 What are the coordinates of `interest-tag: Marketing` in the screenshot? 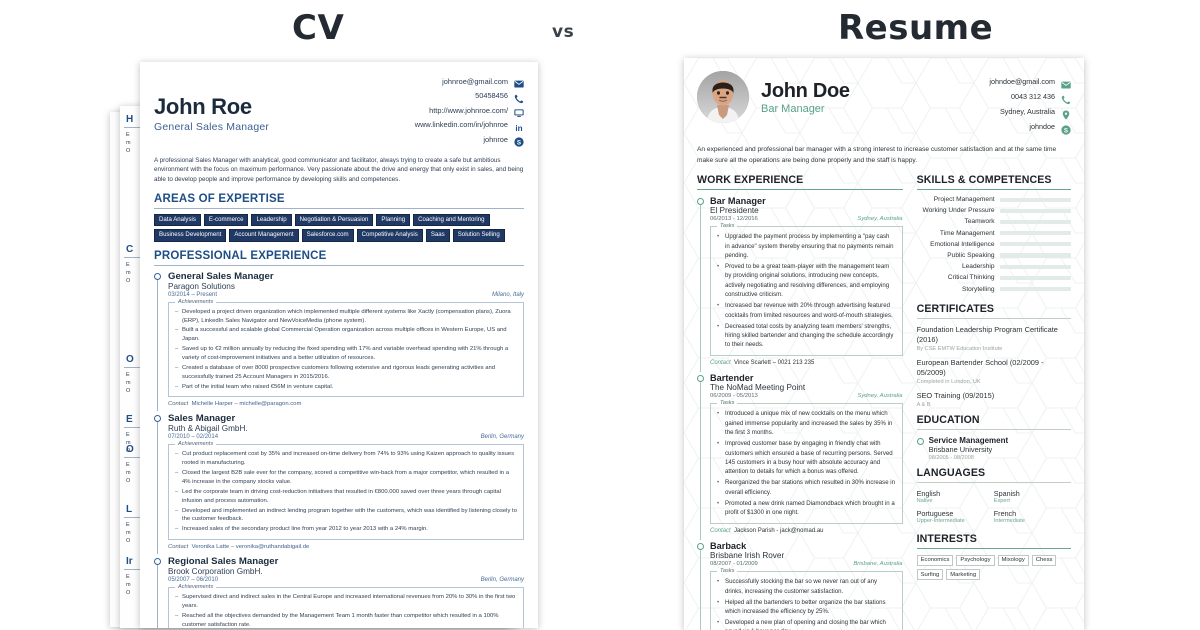 It's located at (963, 575).